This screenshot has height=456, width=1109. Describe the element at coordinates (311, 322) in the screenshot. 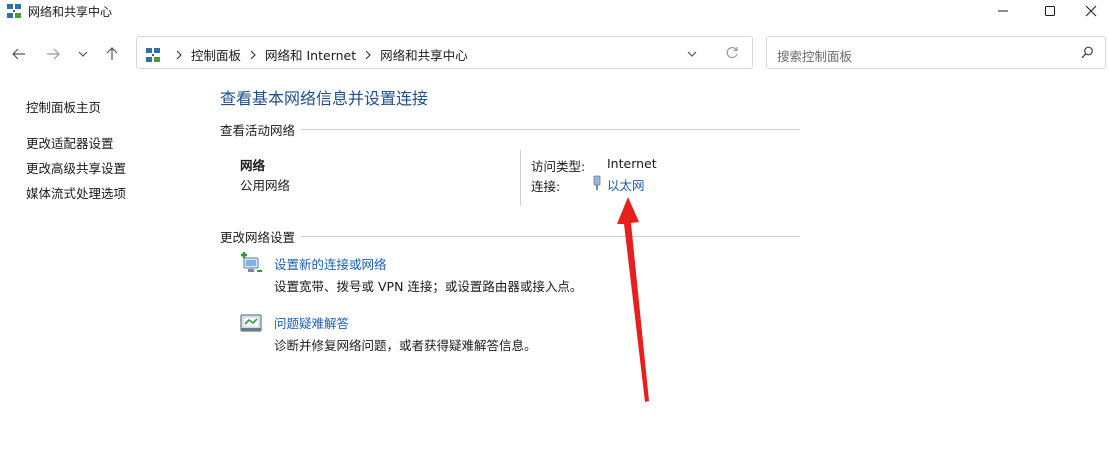

I see `troubleshoot-link: 问题疑难解答` at that location.